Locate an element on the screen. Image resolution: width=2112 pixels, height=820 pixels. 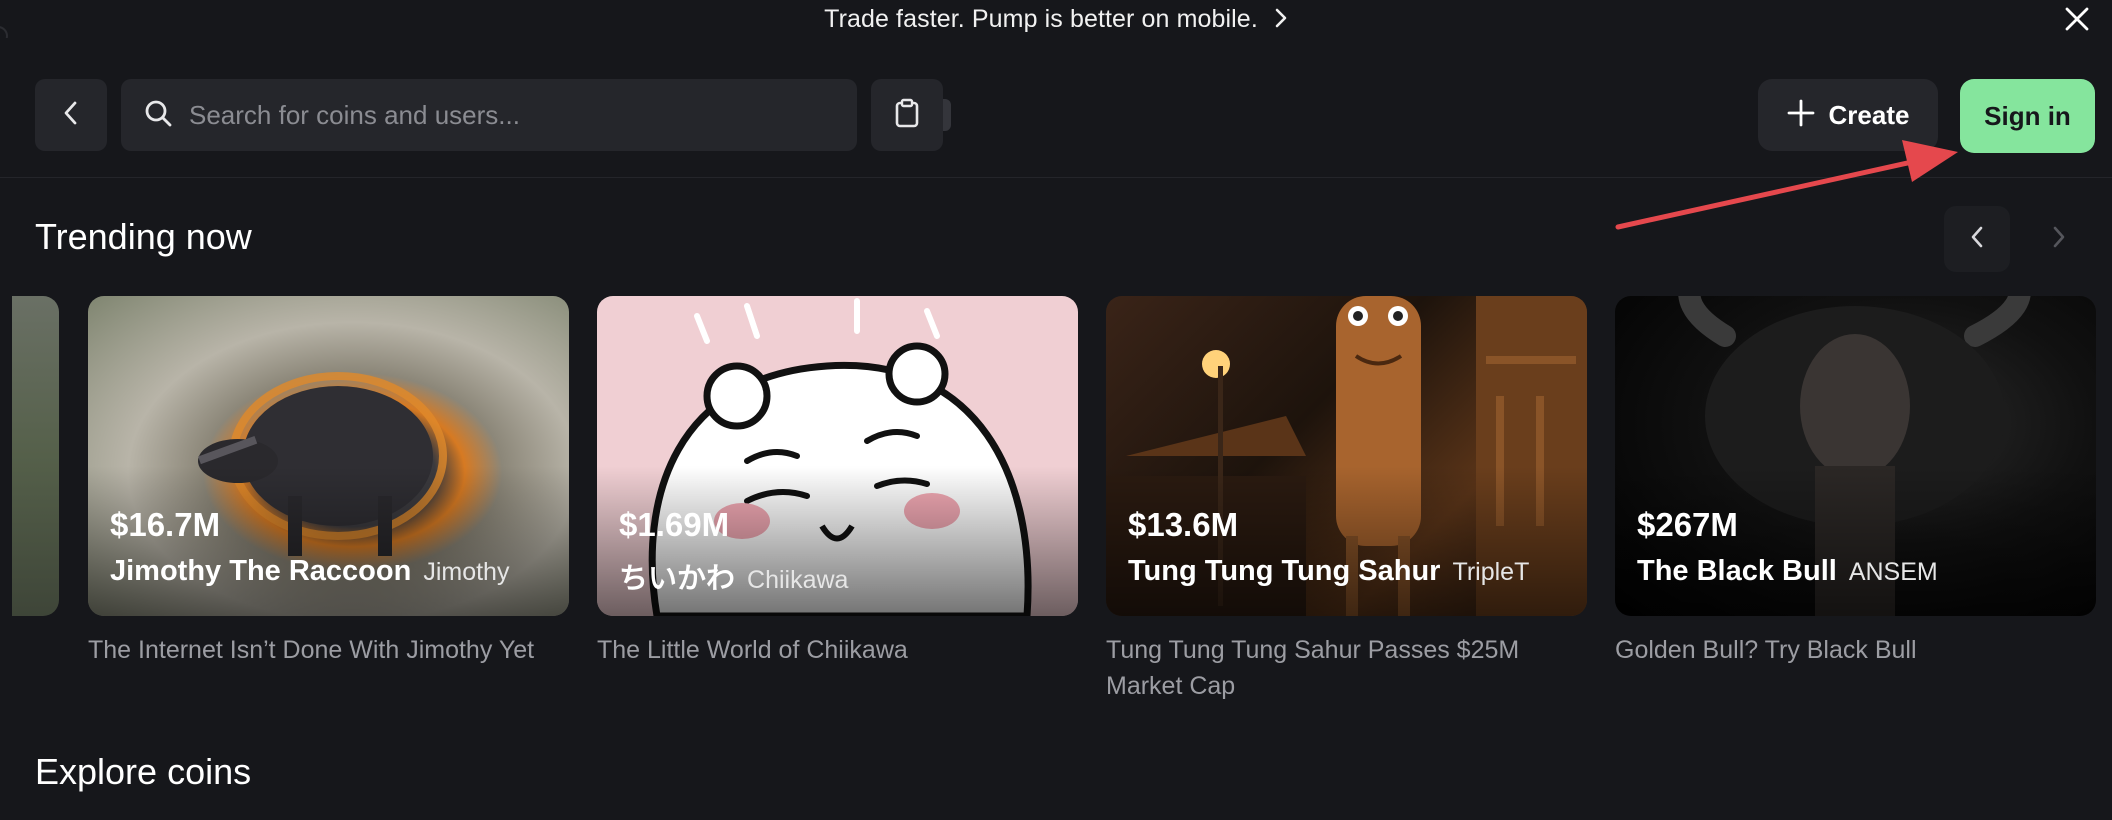
card-coin-name: Jimothy The Raccoon is located at coordinates (261, 571).